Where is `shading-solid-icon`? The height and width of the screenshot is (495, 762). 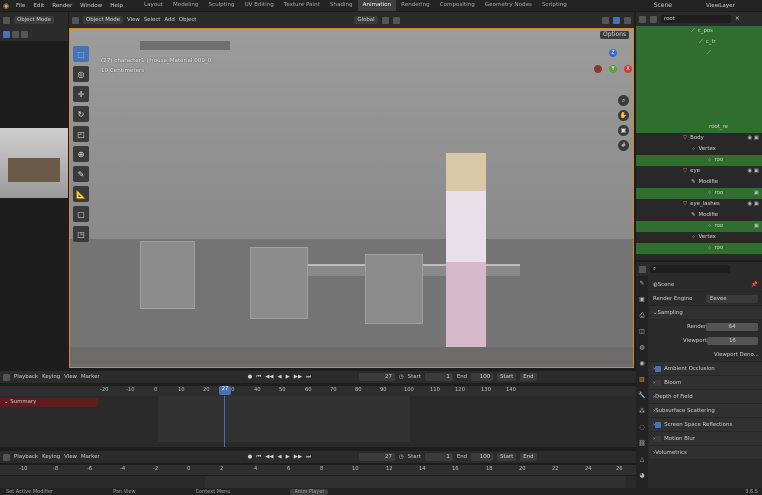 shading-solid-icon is located at coordinates (605, 20).